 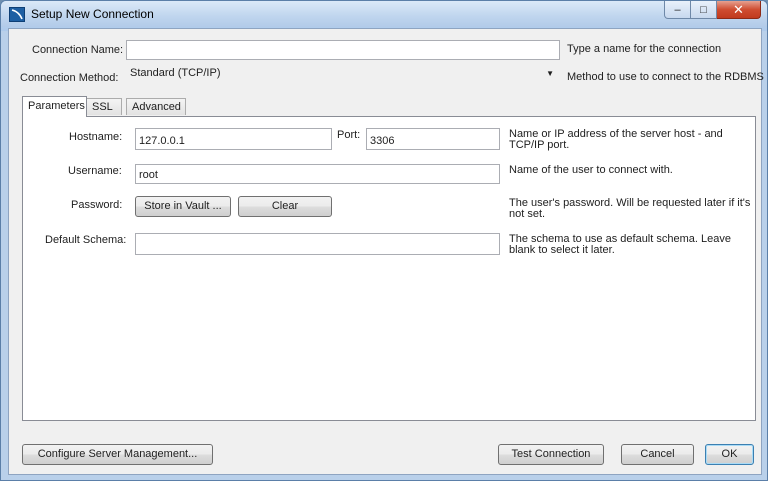 I want to click on connection-method-value: Standard (TCP/IP), so click(x=175, y=73).